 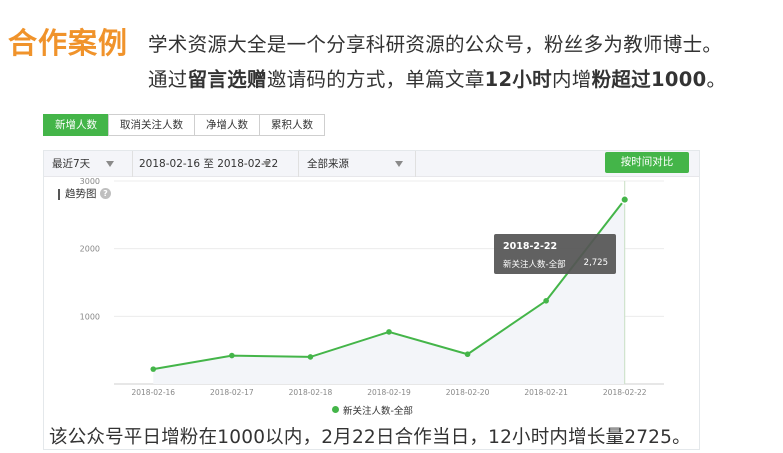 I want to click on y-tick-label: 3000, so click(x=90, y=181).